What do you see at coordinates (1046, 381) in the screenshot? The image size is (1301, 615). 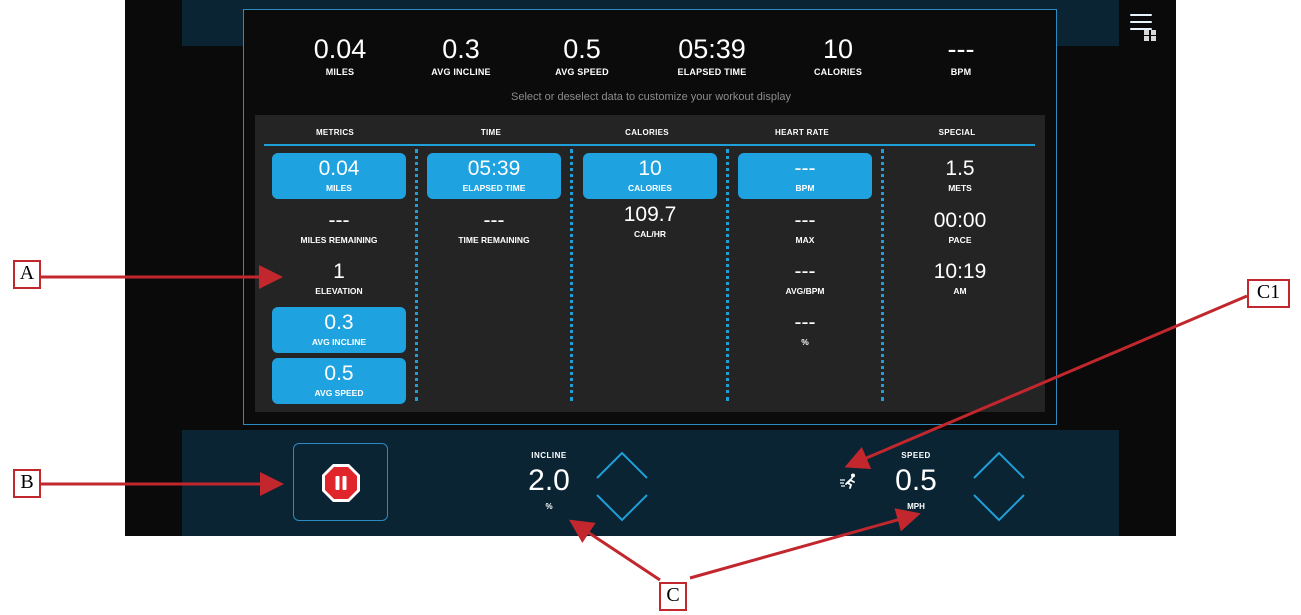 I see `arrow-c1` at bounding box center [1046, 381].